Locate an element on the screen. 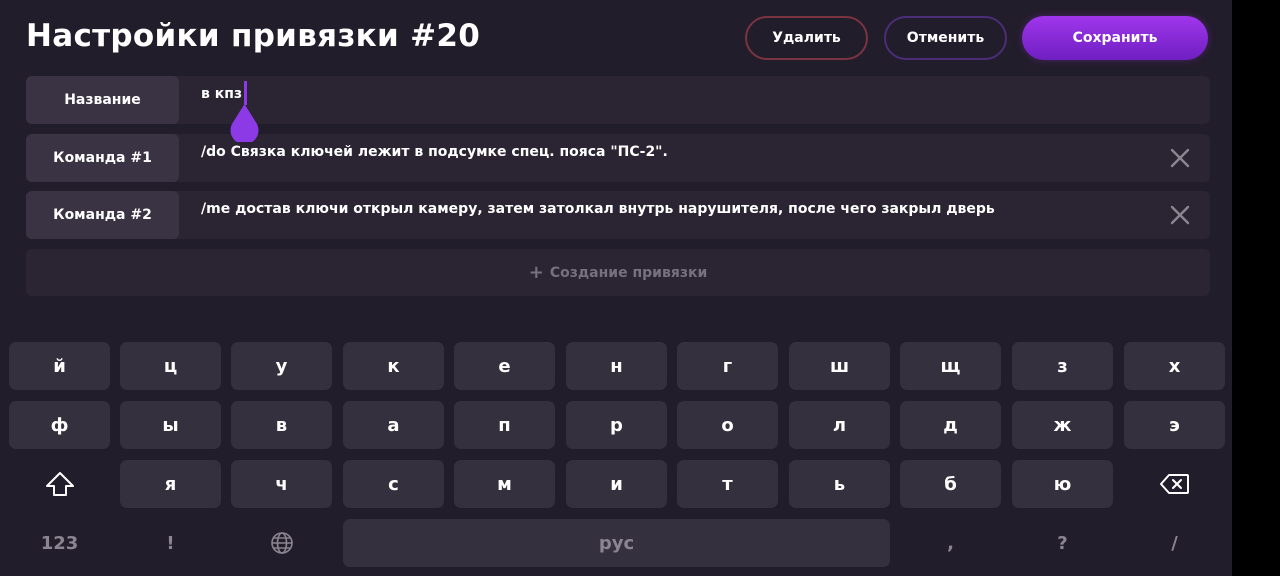 The image size is (1280, 576). add-binding-label: Создание привязки is located at coordinates (628, 272).